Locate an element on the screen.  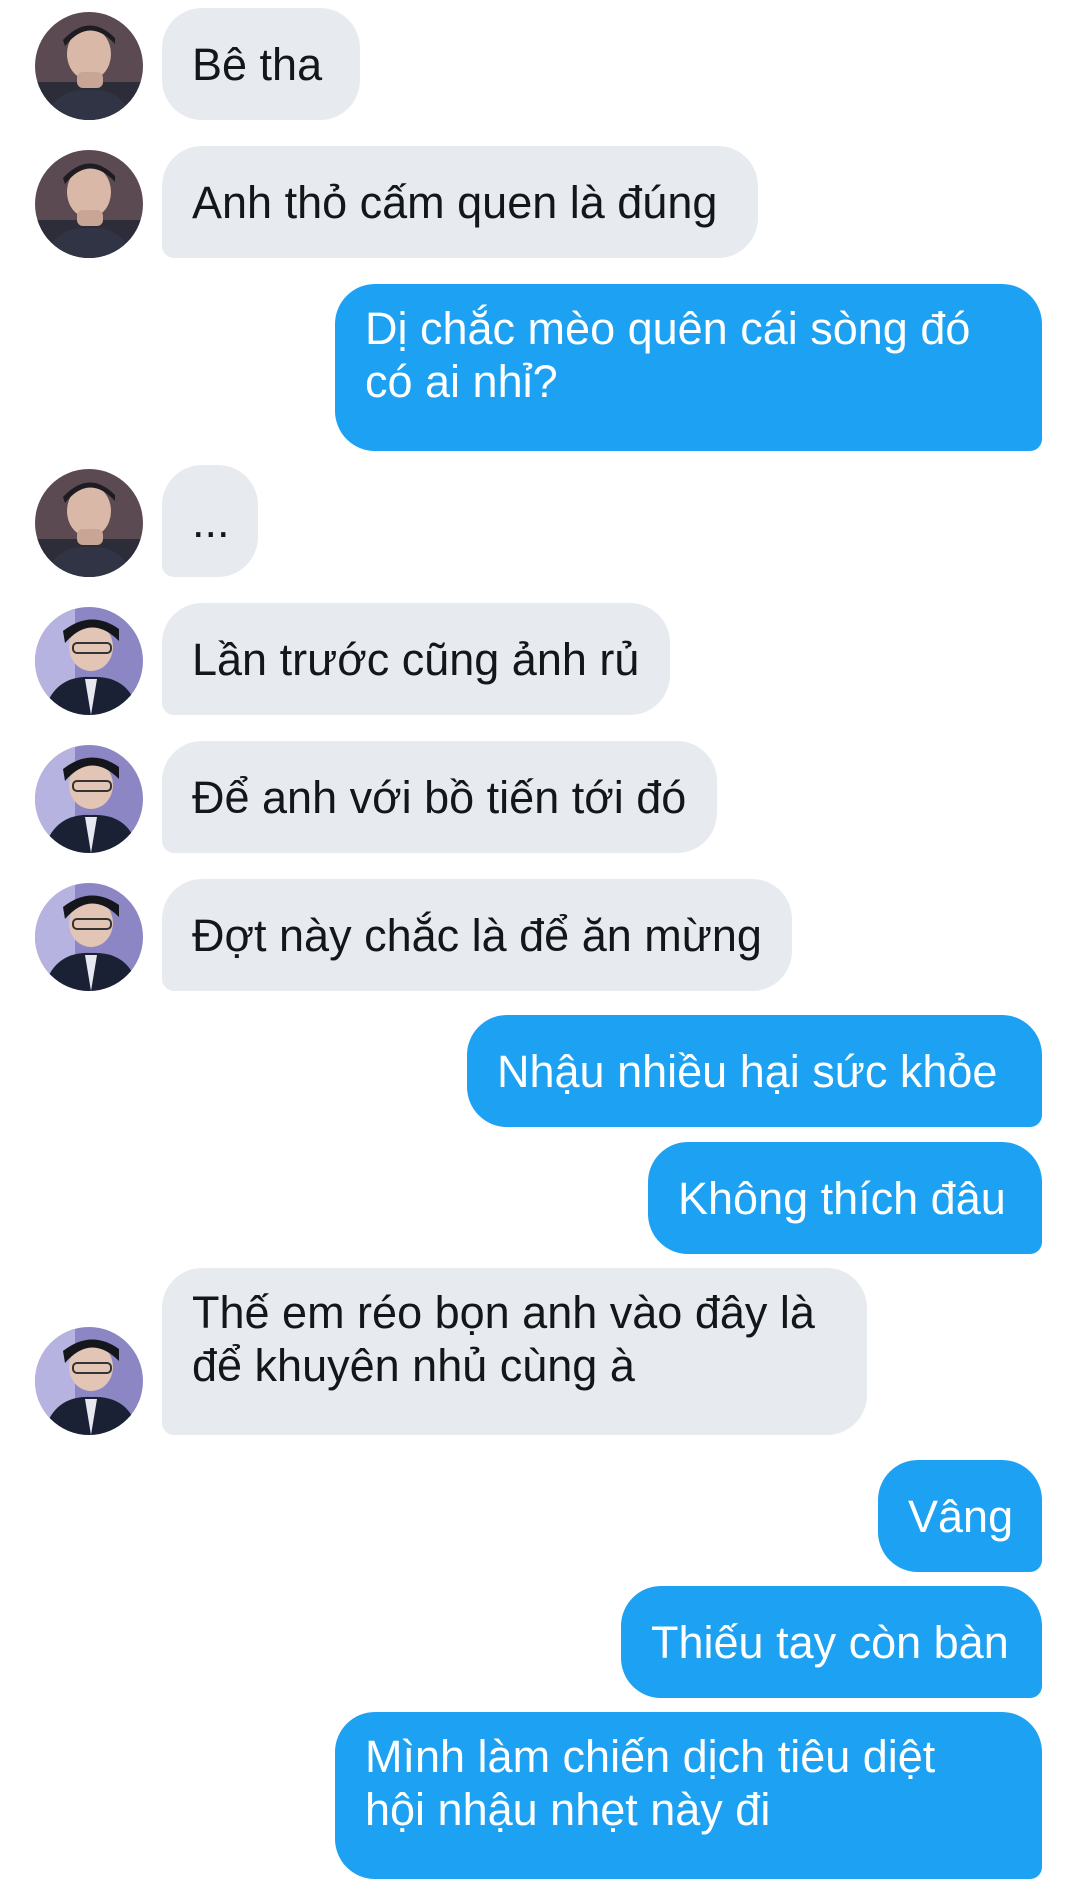
message-text: Lần trước cũng ảnh rủ is located at coordinates (416, 659).